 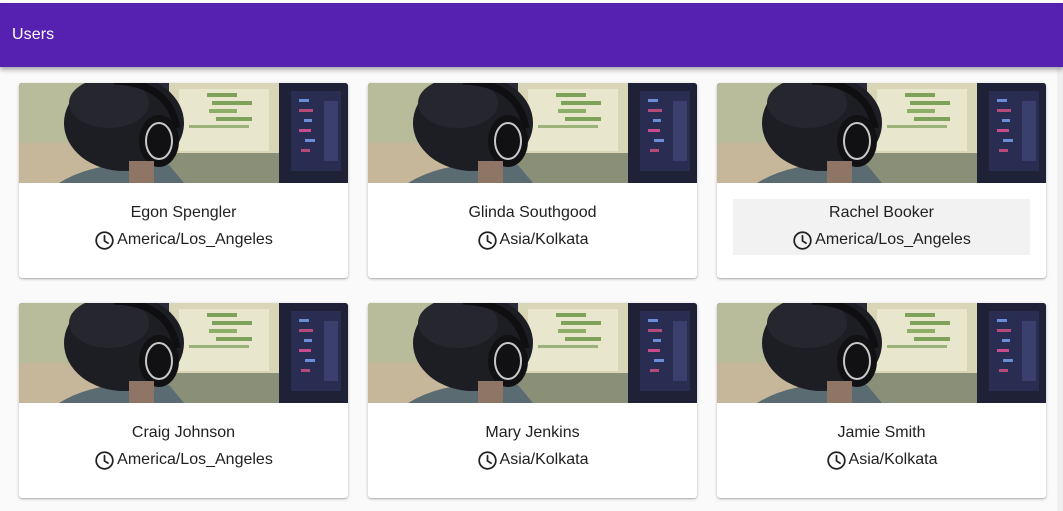 I want to click on user-card: Mary Jenkins Asia/Kolkata, so click(x=532, y=400).